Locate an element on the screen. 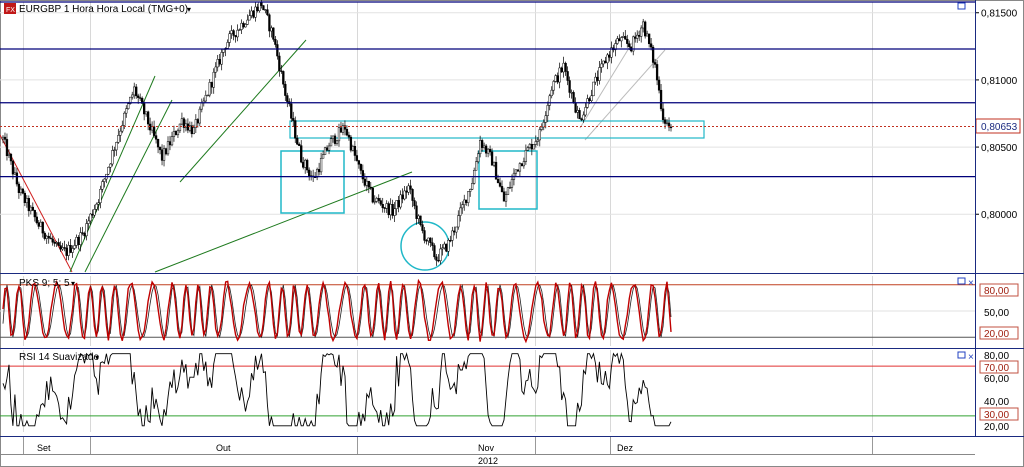 The height and width of the screenshot is (467, 1024). rsi-close-icon: × is located at coordinates (971, 357).